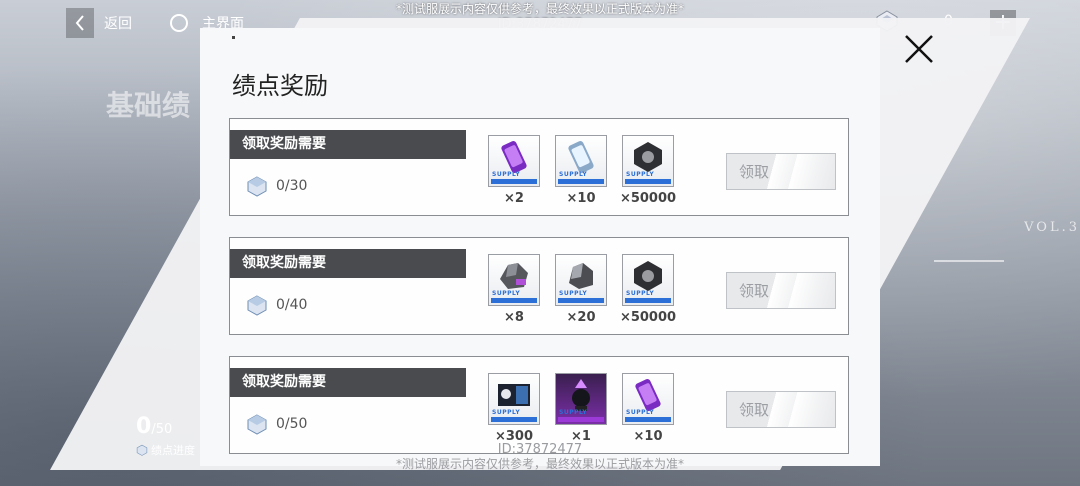  Describe the element at coordinates (581, 198) in the screenshot. I see `reward-quantity: ×10` at that location.